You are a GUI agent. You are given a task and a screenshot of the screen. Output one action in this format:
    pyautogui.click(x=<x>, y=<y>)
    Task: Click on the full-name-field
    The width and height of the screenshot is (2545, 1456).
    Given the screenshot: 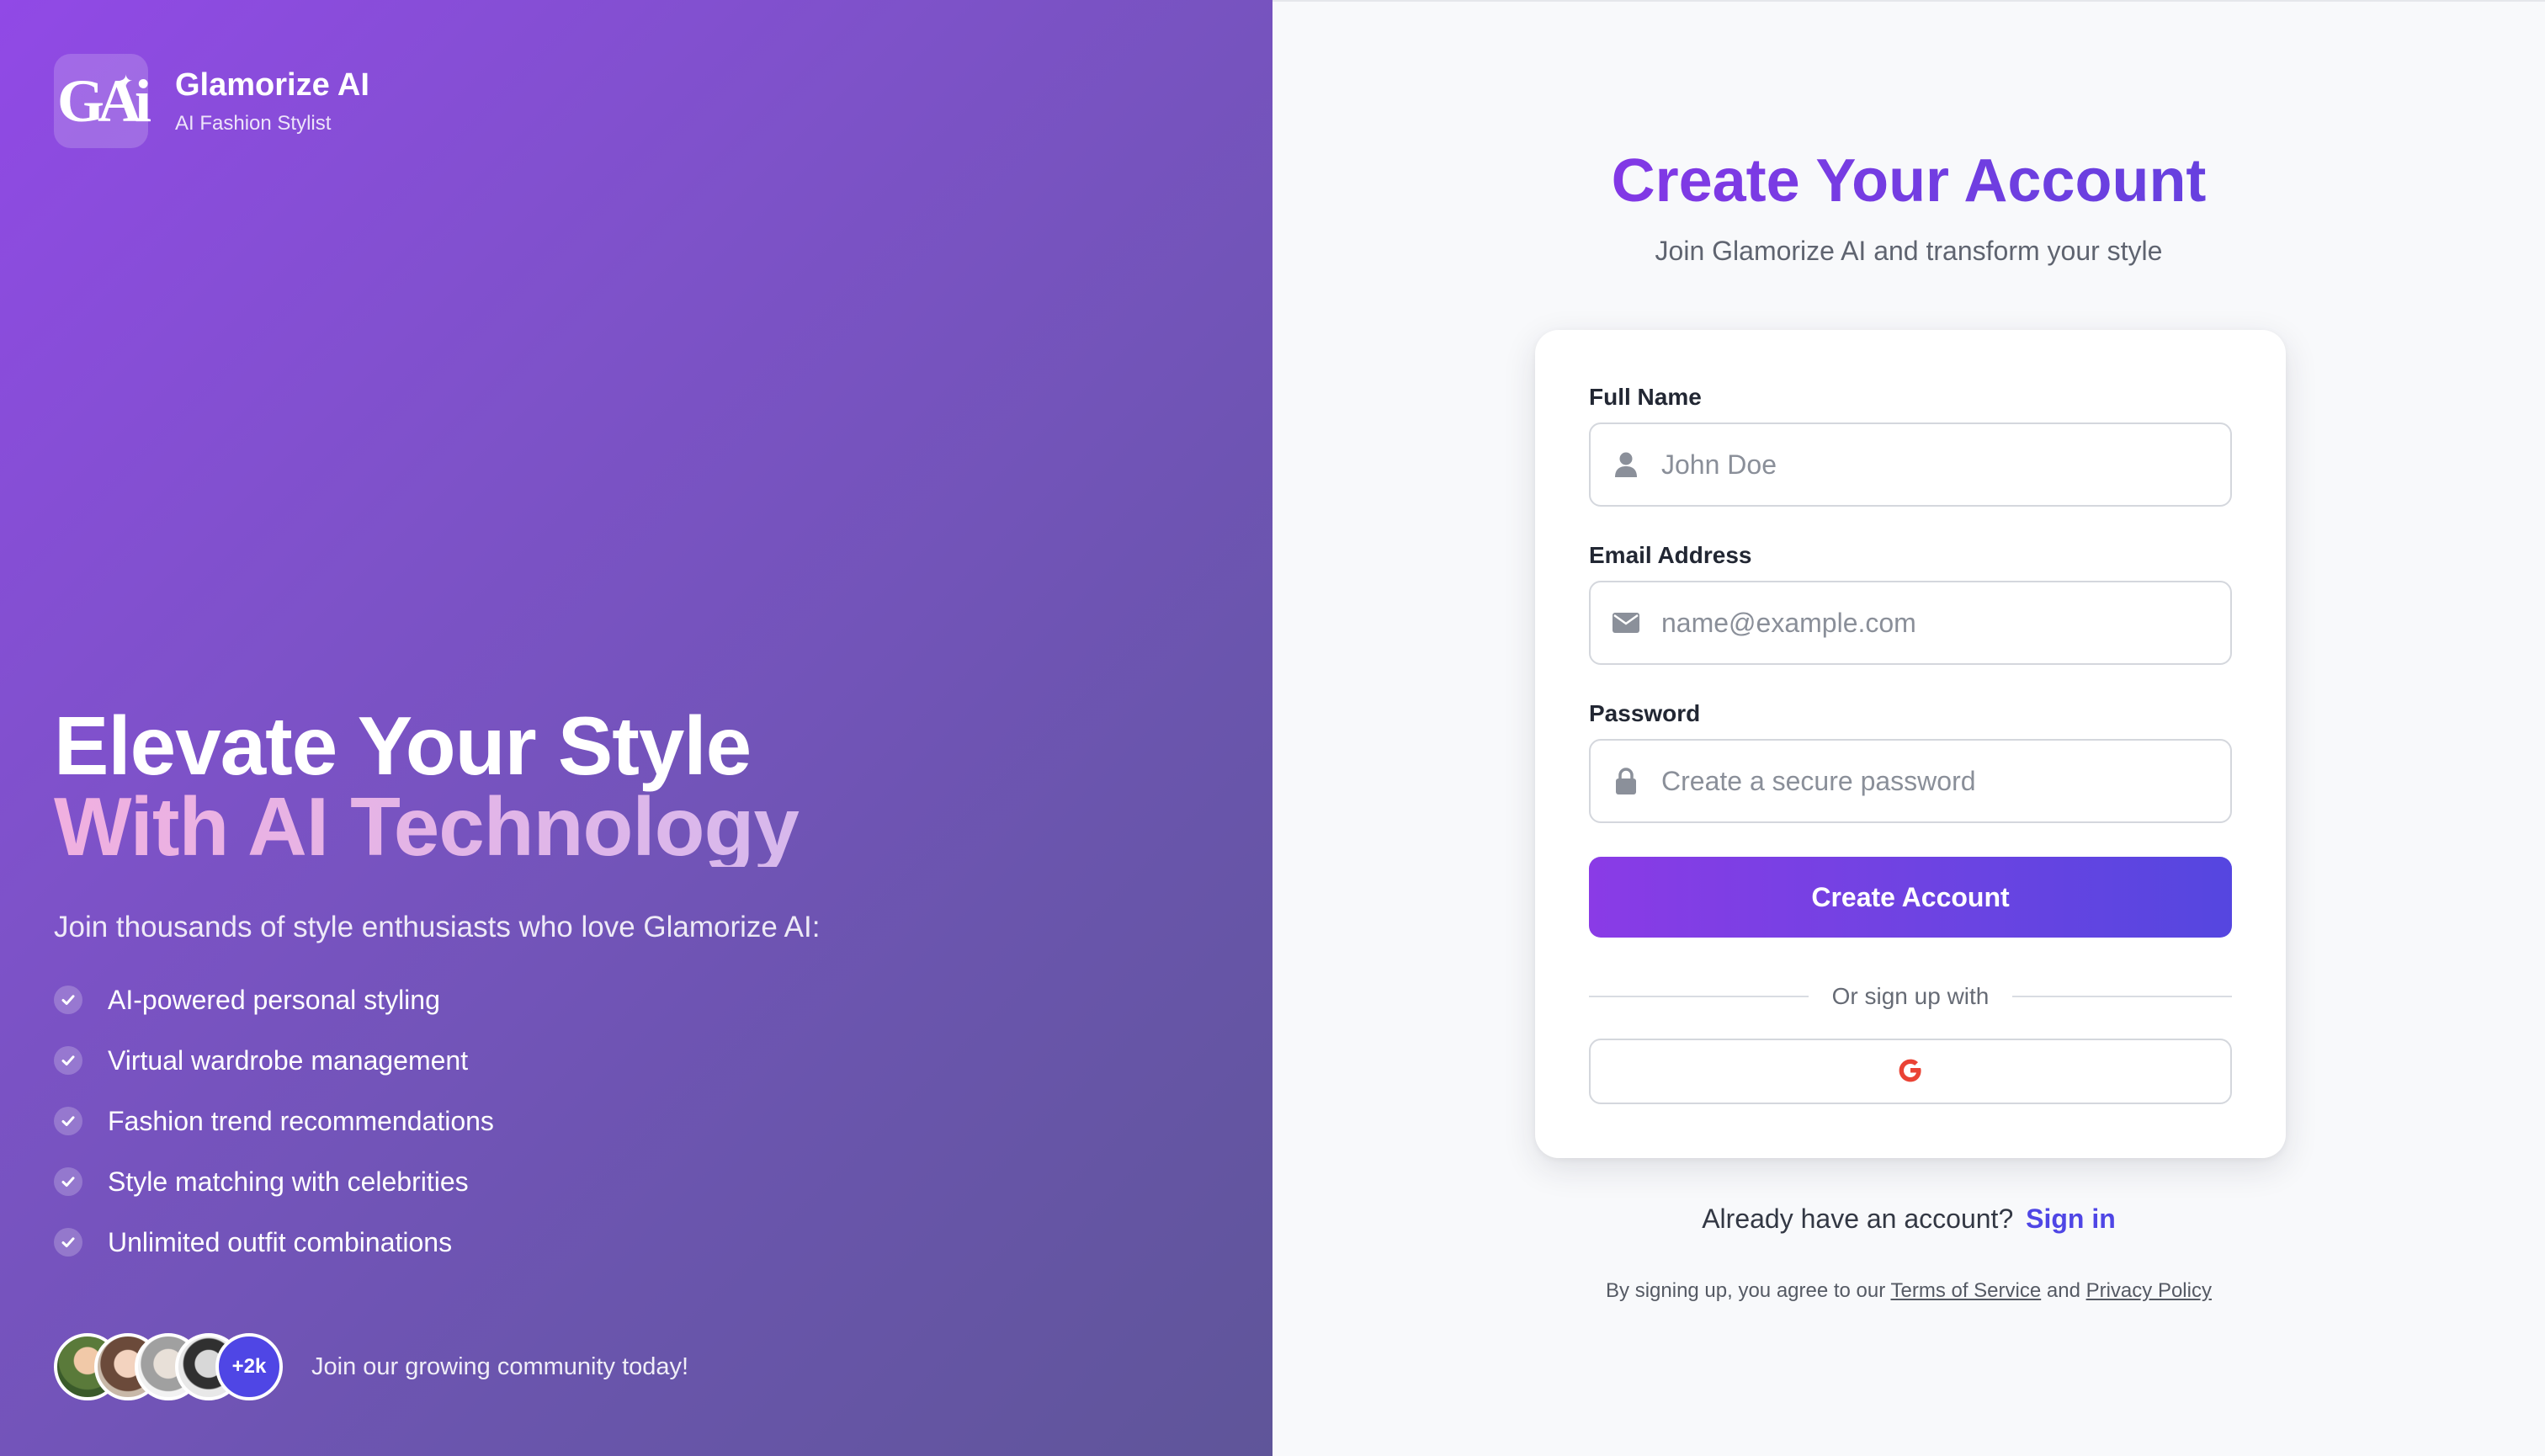 What is the action you would take?
    pyautogui.click(x=1910, y=465)
    